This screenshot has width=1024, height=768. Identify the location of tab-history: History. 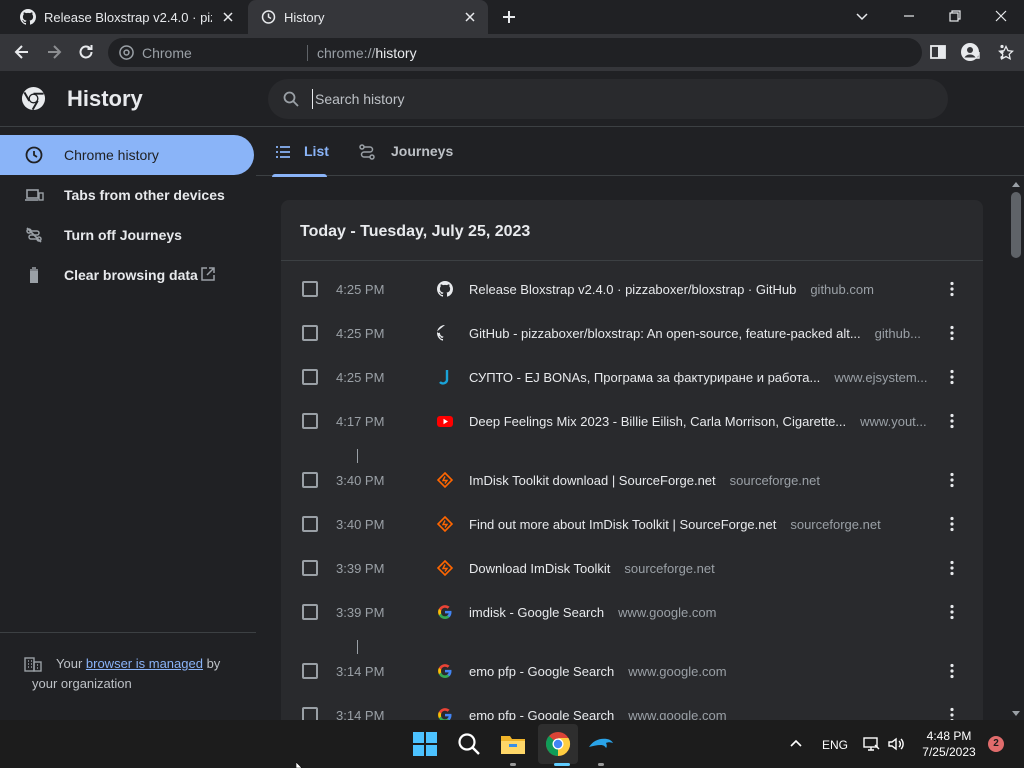
(368, 17).